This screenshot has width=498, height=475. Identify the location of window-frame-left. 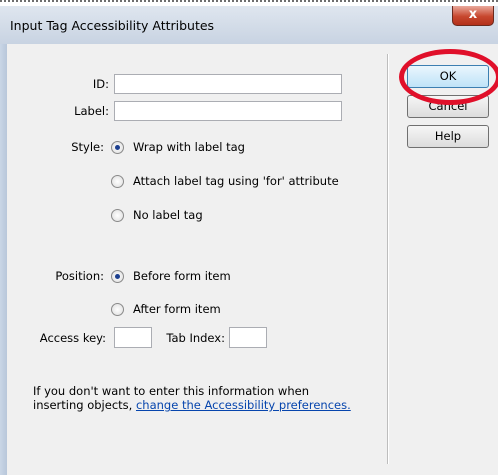
(3, 259).